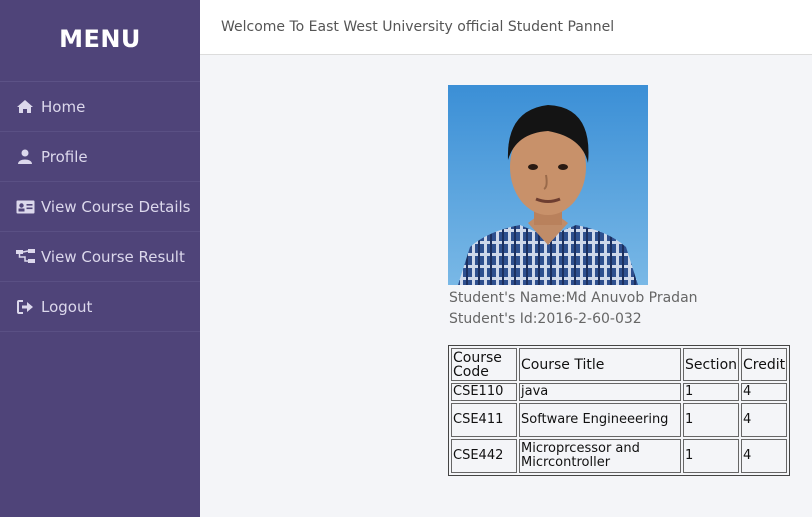 This screenshot has height=517, width=812. What do you see at coordinates (67, 306) in the screenshot?
I see `sidebar-item-label: Logout` at bounding box center [67, 306].